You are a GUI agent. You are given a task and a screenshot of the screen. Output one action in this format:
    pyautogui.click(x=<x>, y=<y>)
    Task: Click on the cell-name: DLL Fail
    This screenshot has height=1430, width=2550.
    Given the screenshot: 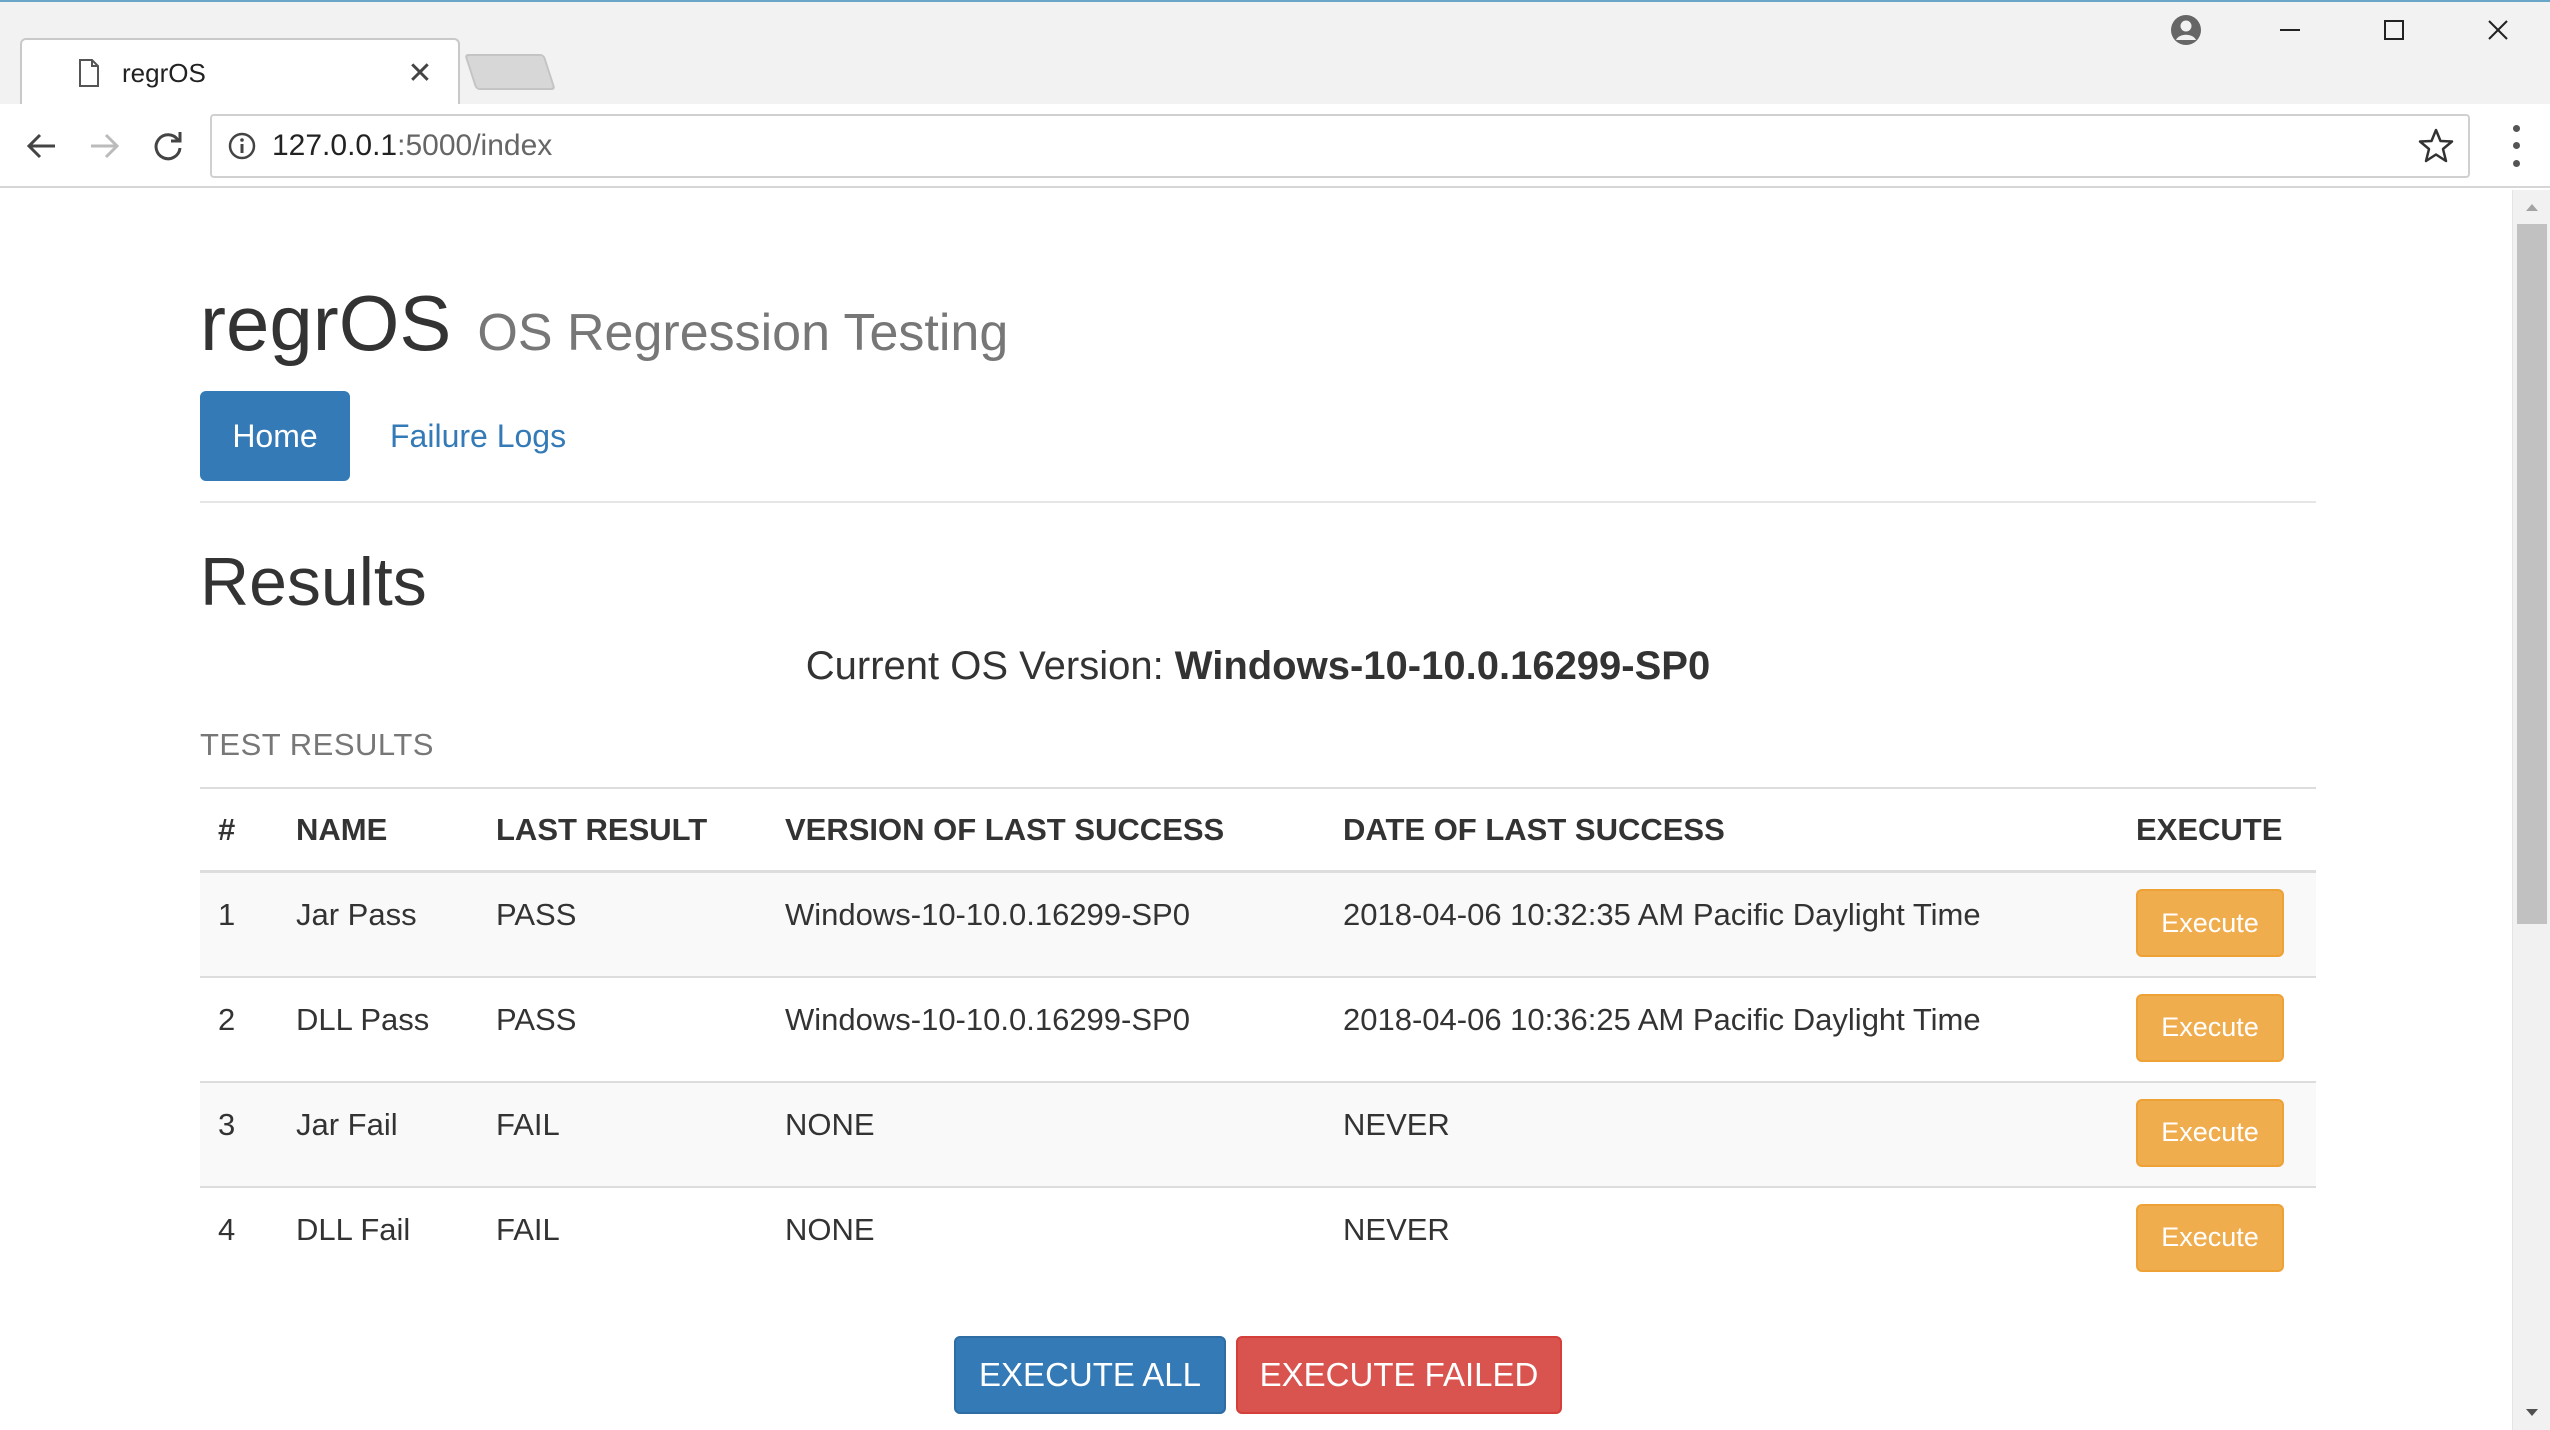 What is the action you would take?
    pyautogui.click(x=378, y=1238)
    